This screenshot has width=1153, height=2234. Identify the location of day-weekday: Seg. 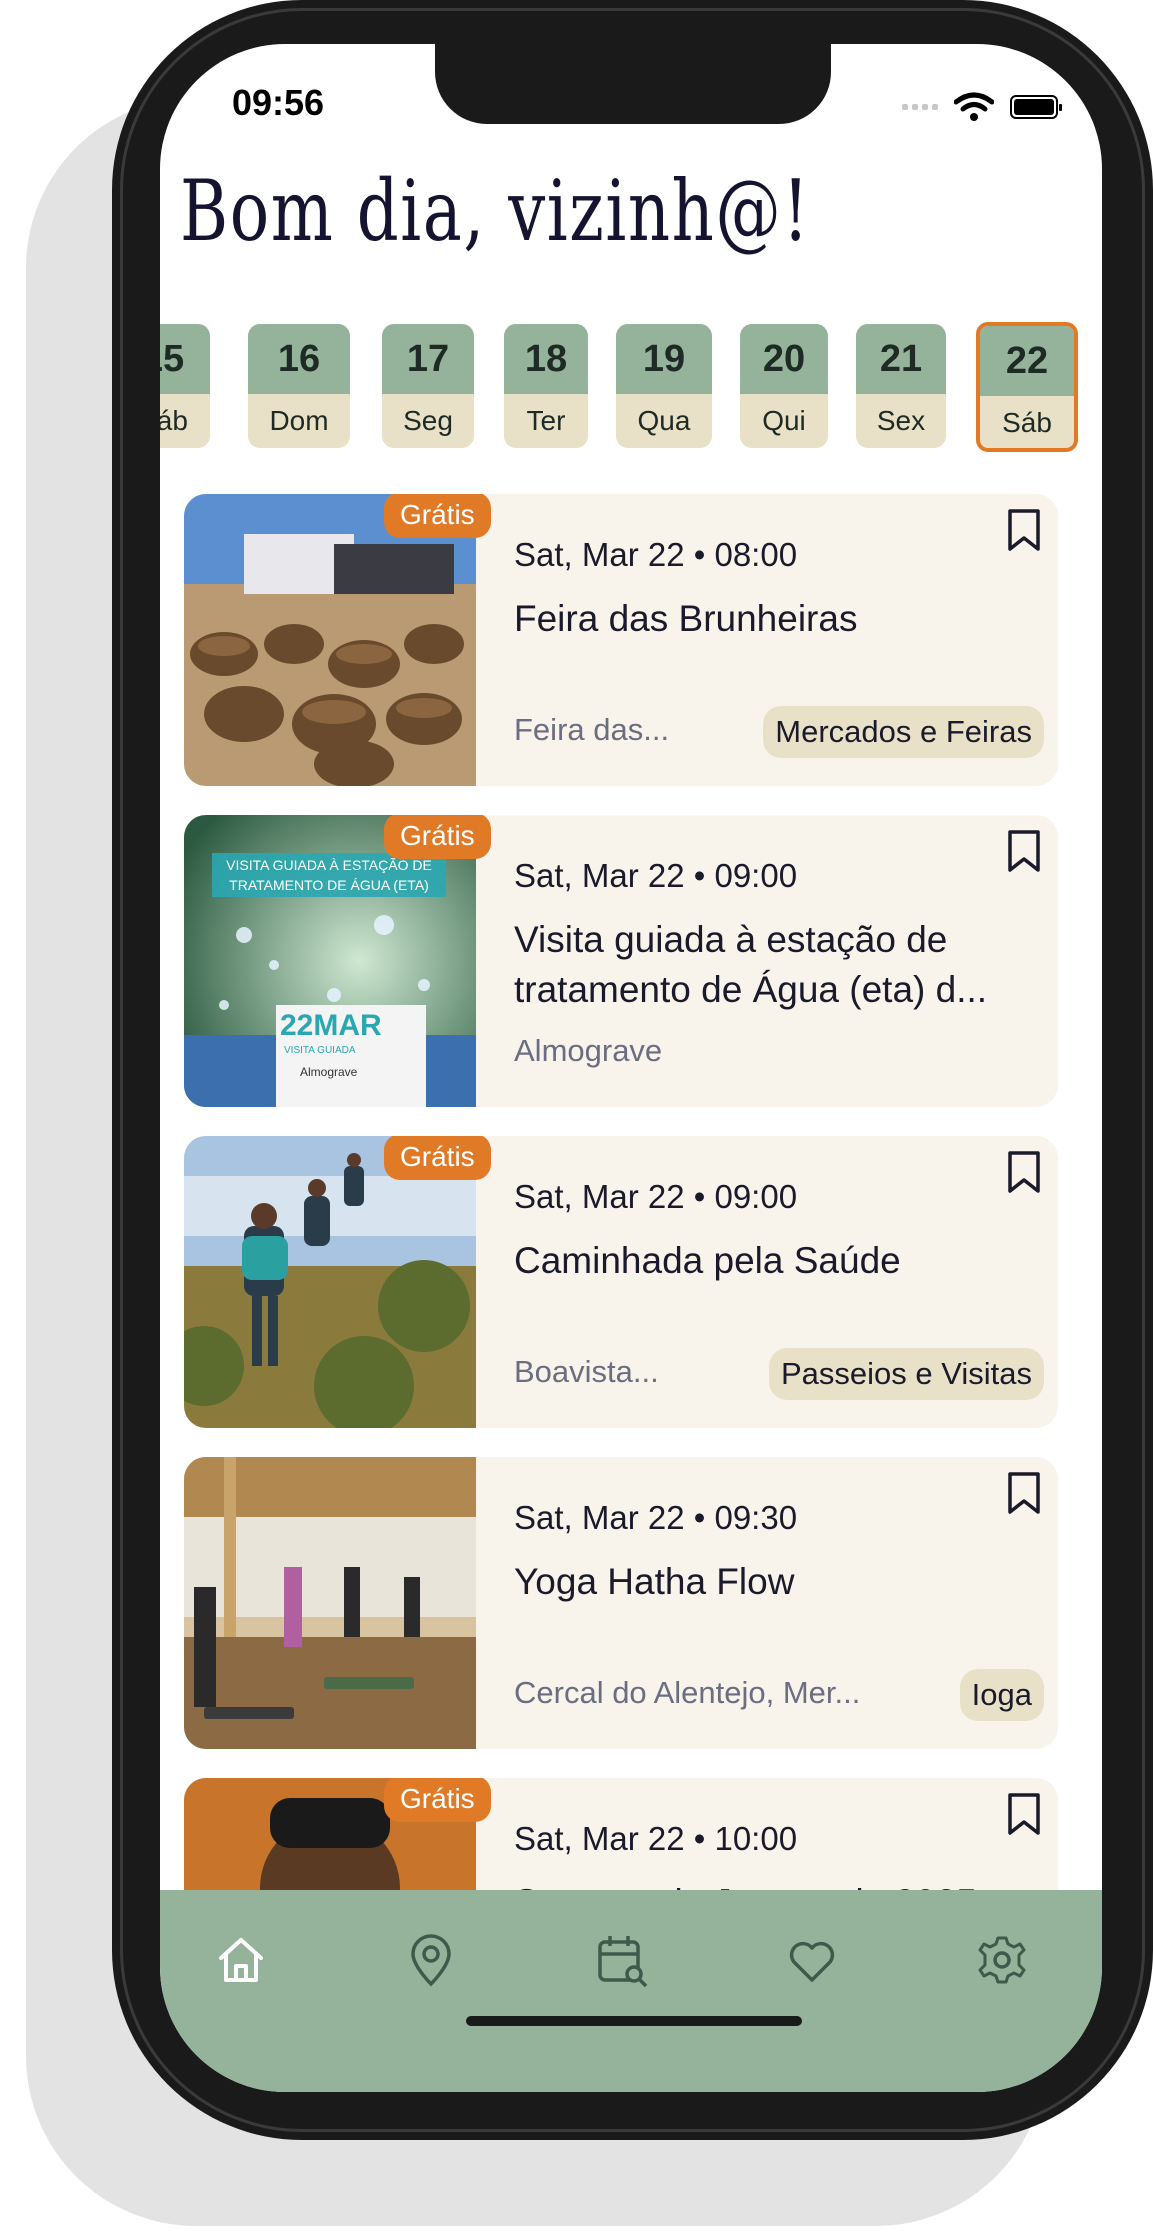
(428, 420).